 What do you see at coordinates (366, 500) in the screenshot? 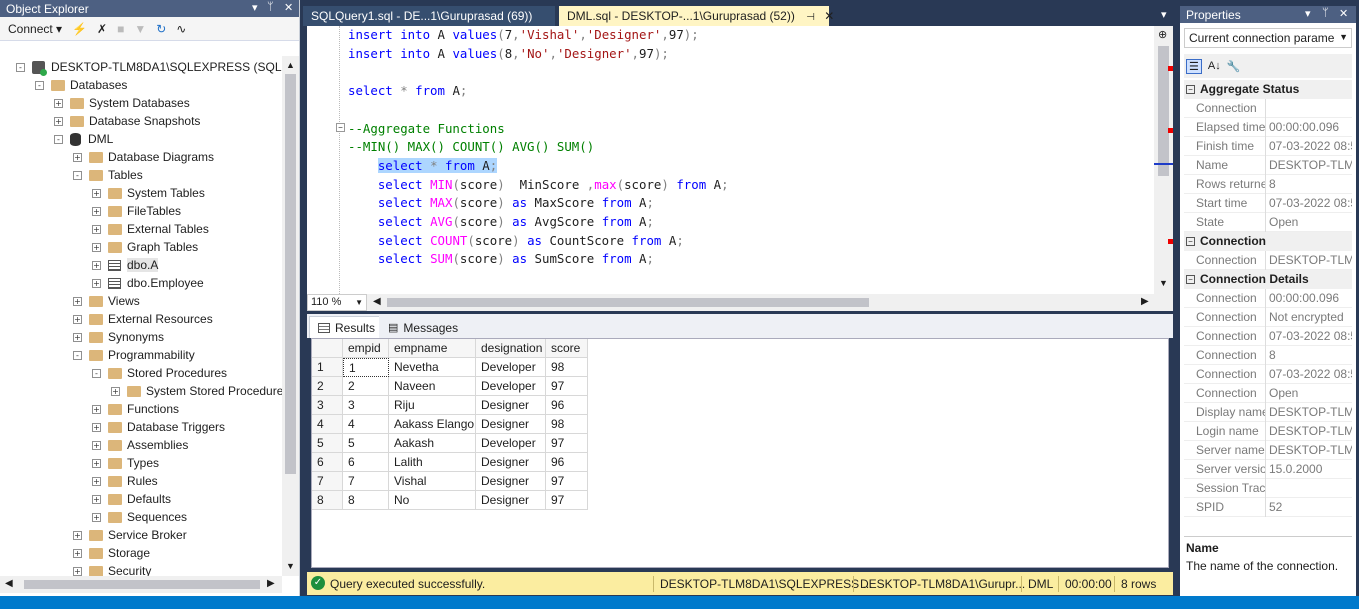
I see `grid-cell: 8` at bounding box center [366, 500].